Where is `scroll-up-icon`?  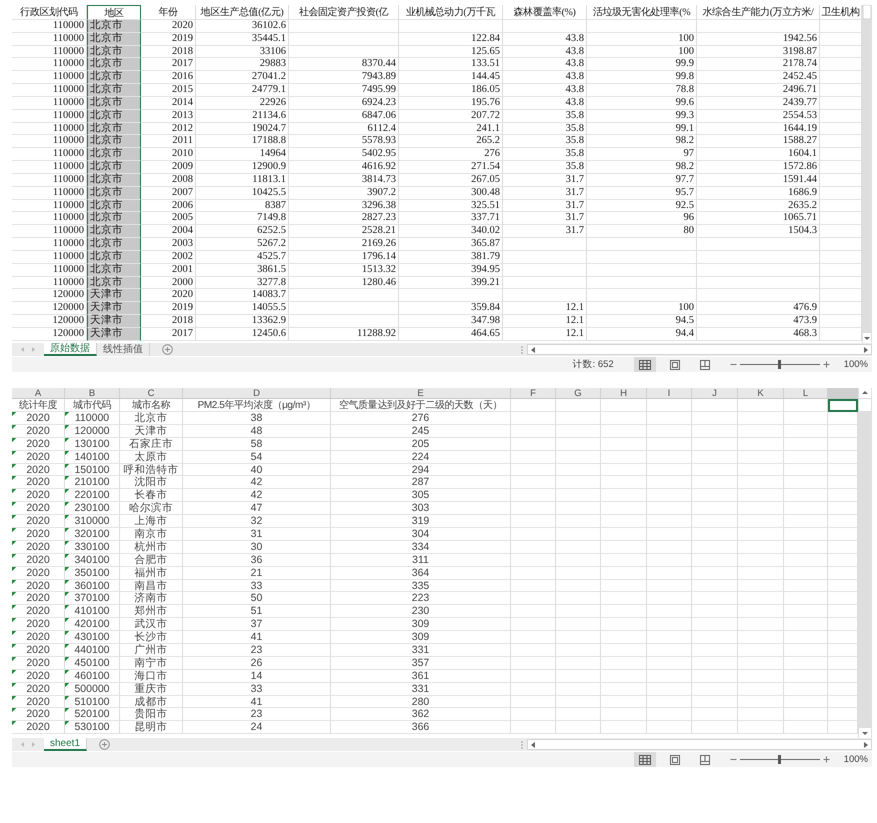 scroll-up-icon is located at coordinates (865, 393).